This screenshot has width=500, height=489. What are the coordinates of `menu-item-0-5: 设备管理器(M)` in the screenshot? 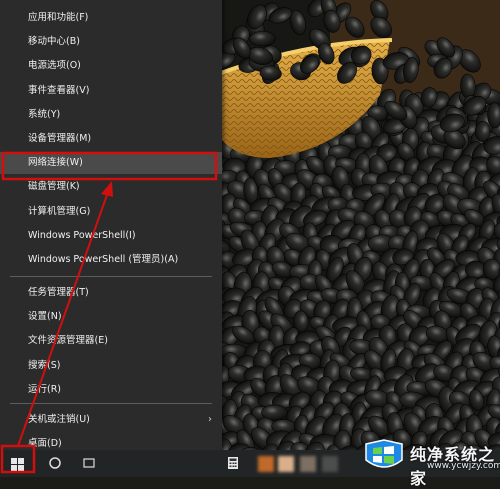 It's located at (111, 139).